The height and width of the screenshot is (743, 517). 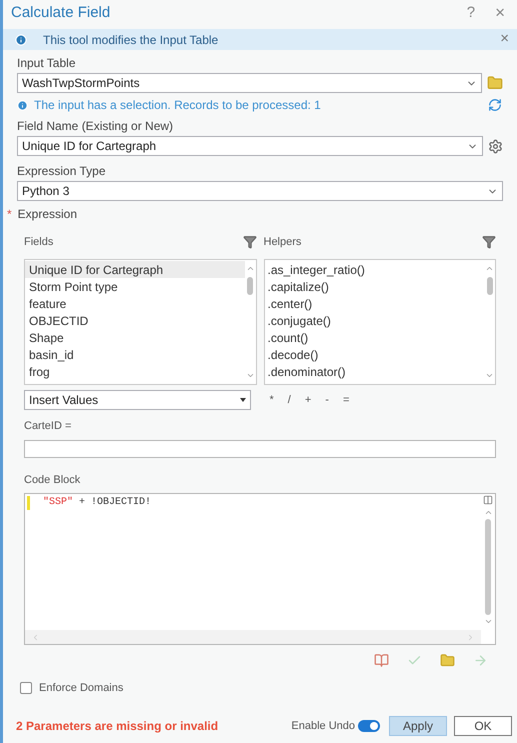 What do you see at coordinates (369, 726) in the screenshot?
I see `toggle-switch` at bounding box center [369, 726].